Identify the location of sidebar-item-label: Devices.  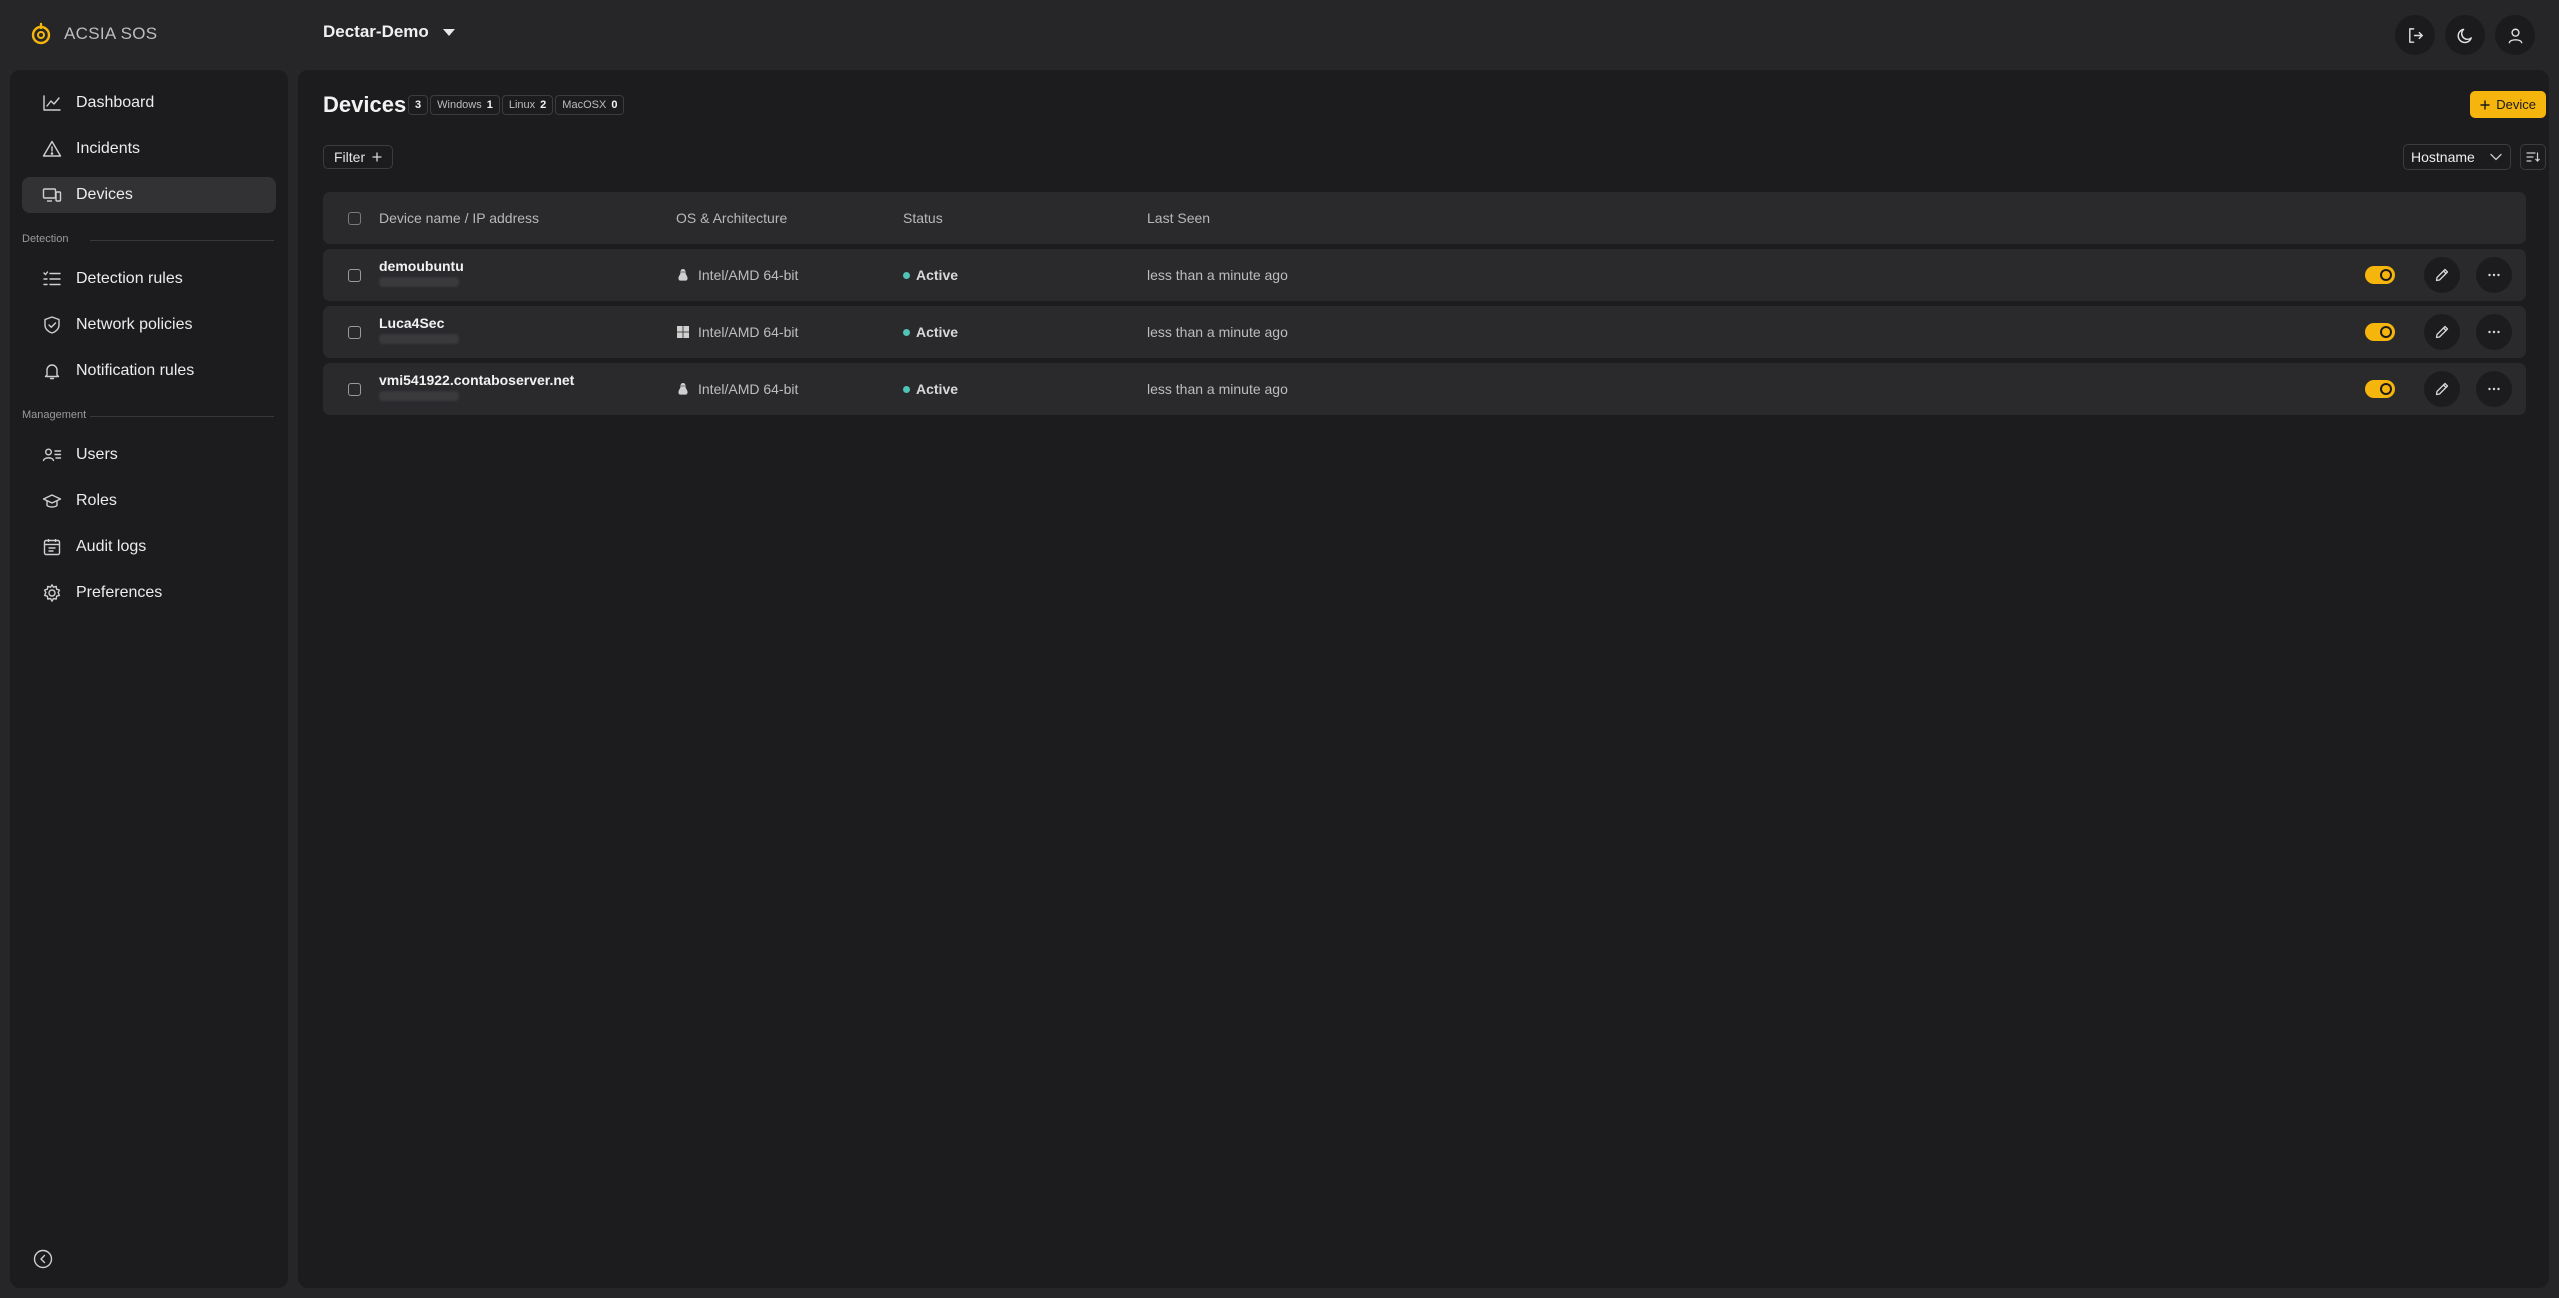
(104, 194).